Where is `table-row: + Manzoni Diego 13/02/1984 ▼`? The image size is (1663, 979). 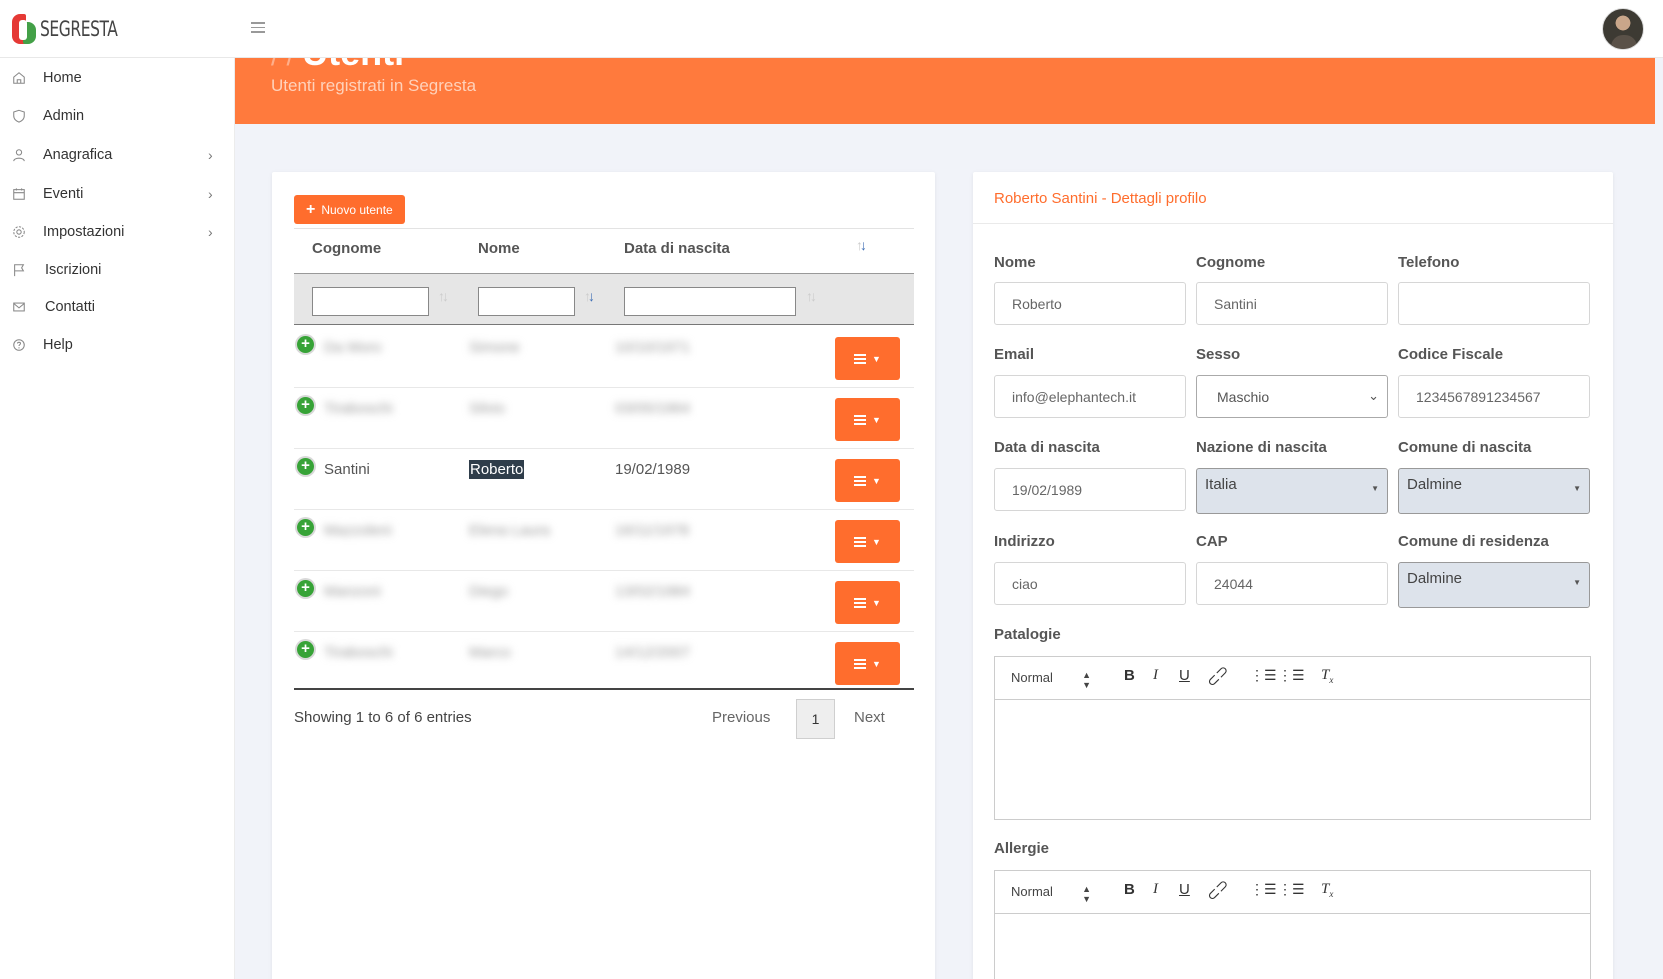 table-row: + Manzoni Diego 13/02/1984 ▼ is located at coordinates (604, 601).